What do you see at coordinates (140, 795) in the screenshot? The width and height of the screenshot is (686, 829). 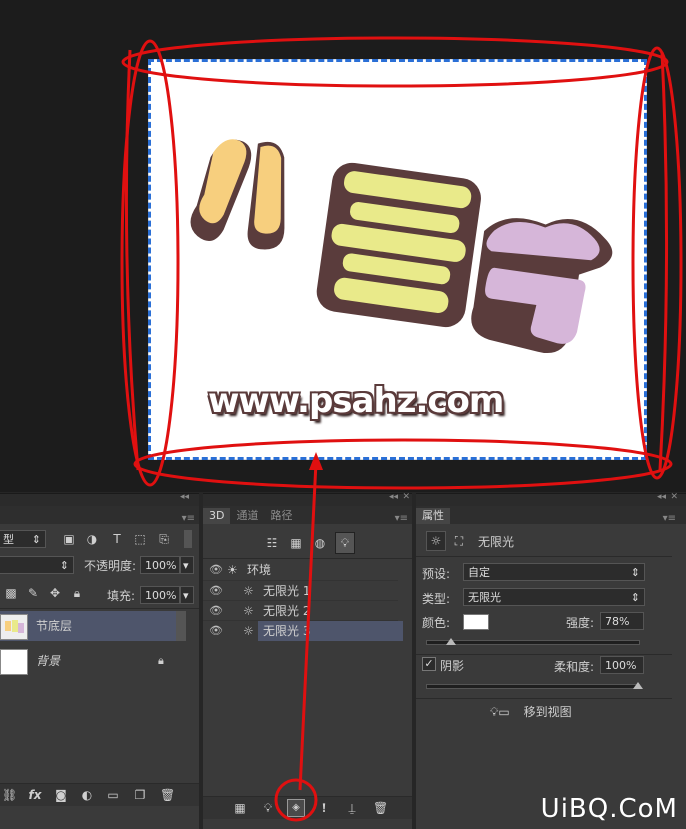 I see `new-layer-icon: ❐` at bounding box center [140, 795].